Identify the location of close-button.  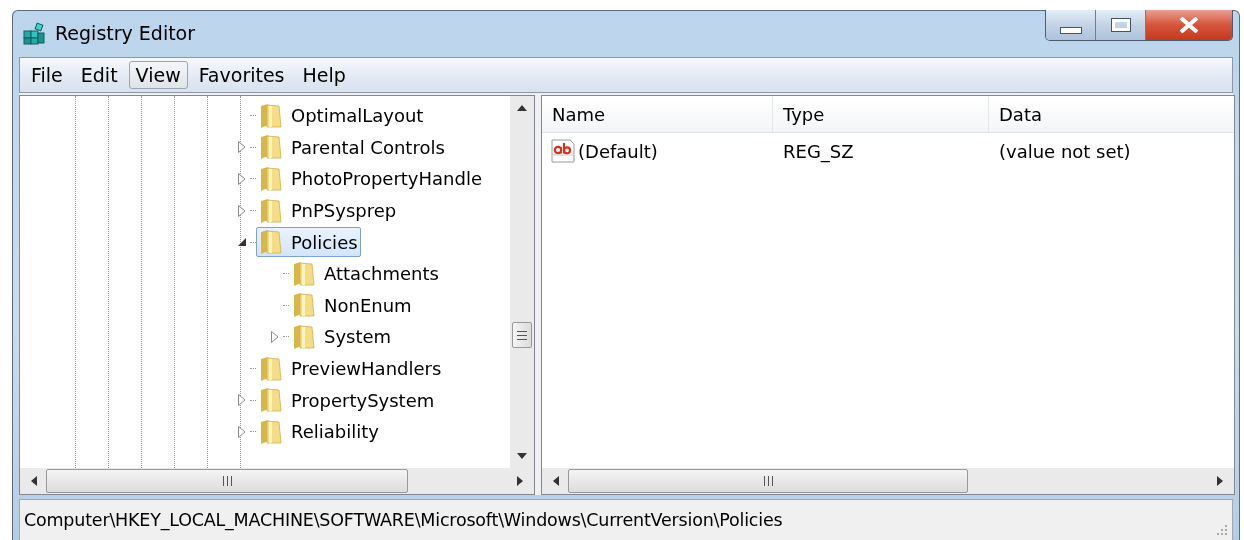
(1189, 25).